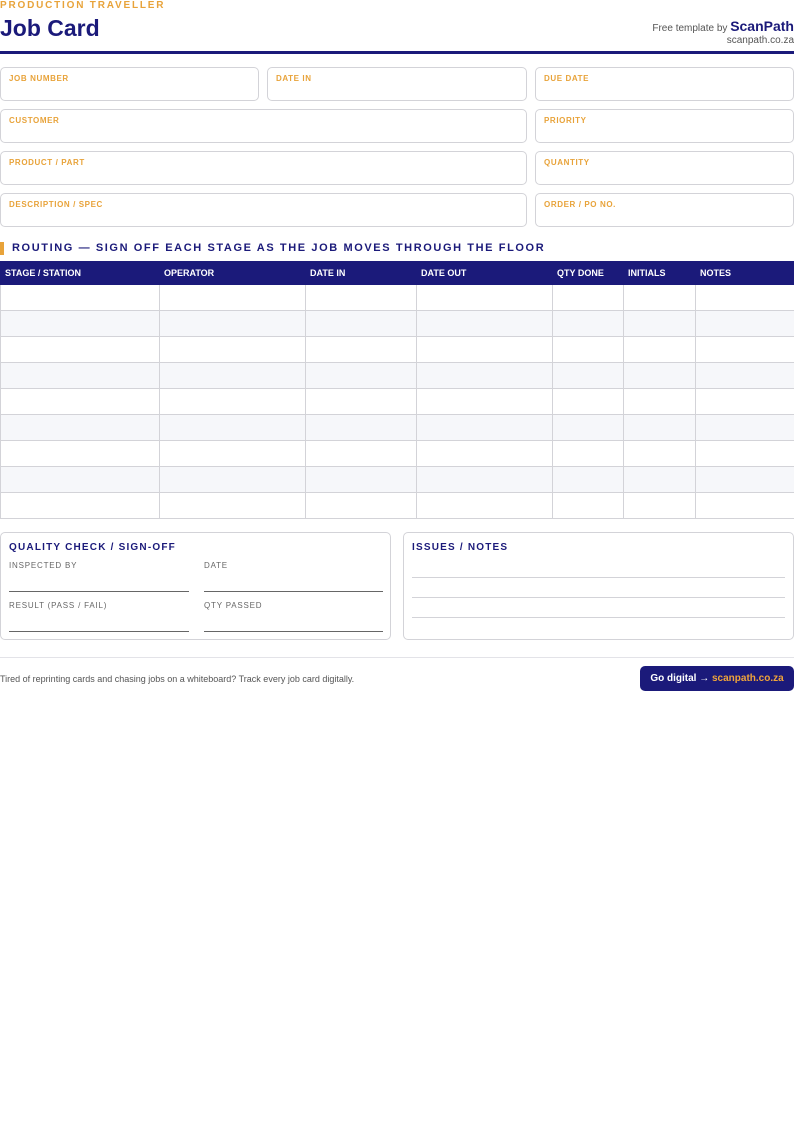 This screenshot has width=794, height=1123. Describe the element at coordinates (664, 126) in the screenshot. I see `priority-field: PRIORITY` at that location.